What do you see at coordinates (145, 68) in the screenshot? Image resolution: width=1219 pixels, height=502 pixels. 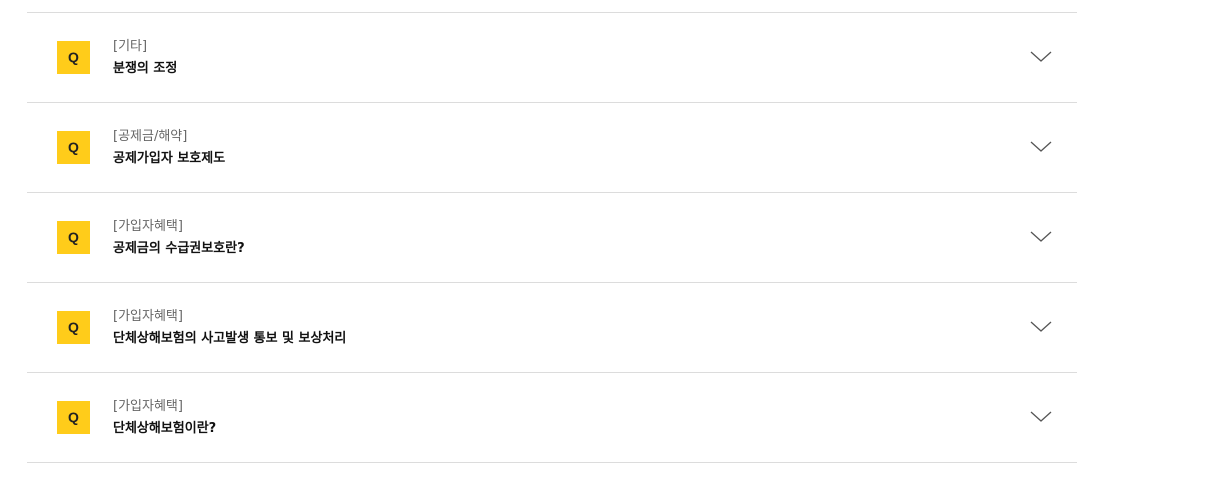 I see `faq-question: 분쟁의 조정` at bounding box center [145, 68].